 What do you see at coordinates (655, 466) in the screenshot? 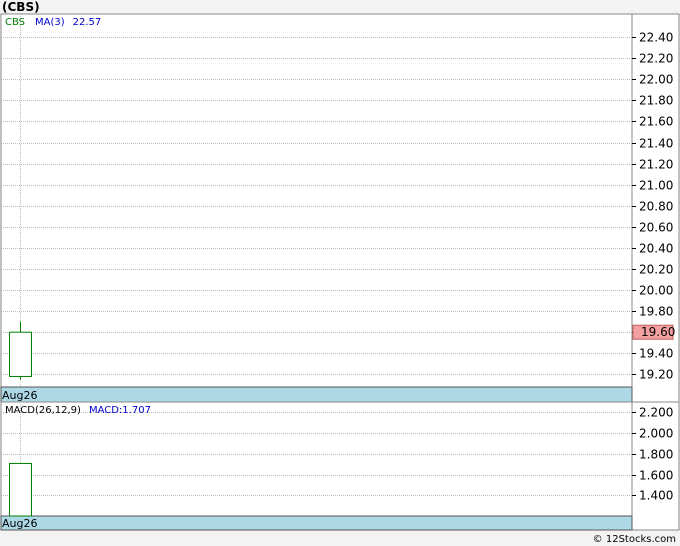
I see `y-axis-area` at bounding box center [655, 466].